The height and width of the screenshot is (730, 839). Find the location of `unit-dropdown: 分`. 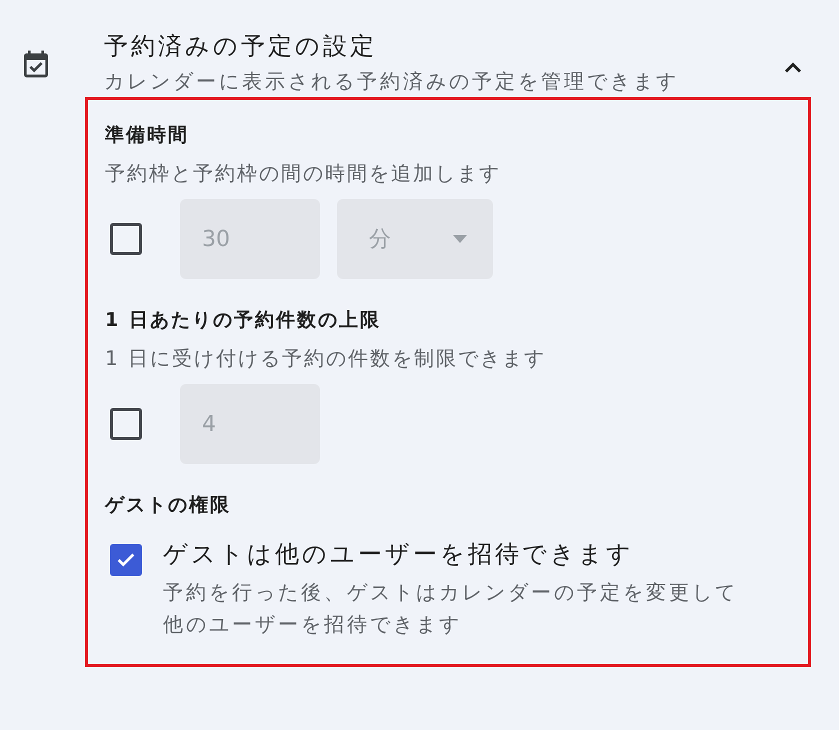

unit-dropdown: 分 is located at coordinates (415, 239).